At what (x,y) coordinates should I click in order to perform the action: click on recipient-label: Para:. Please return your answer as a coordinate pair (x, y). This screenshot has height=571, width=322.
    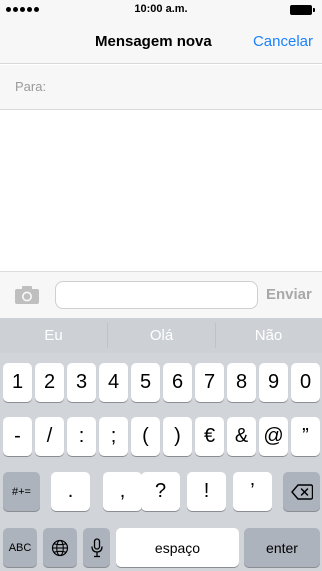
    Looking at the image, I should click on (31, 86).